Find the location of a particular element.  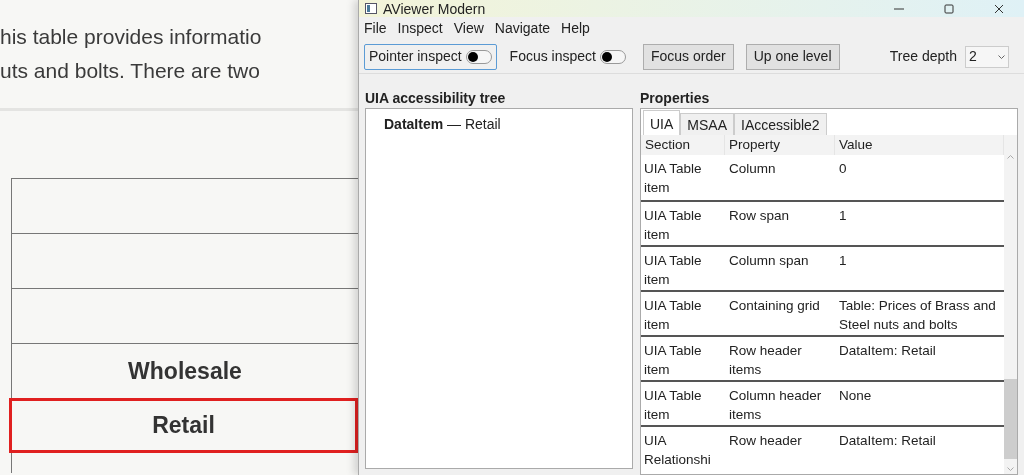

close-icon is located at coordinates (999, 8).